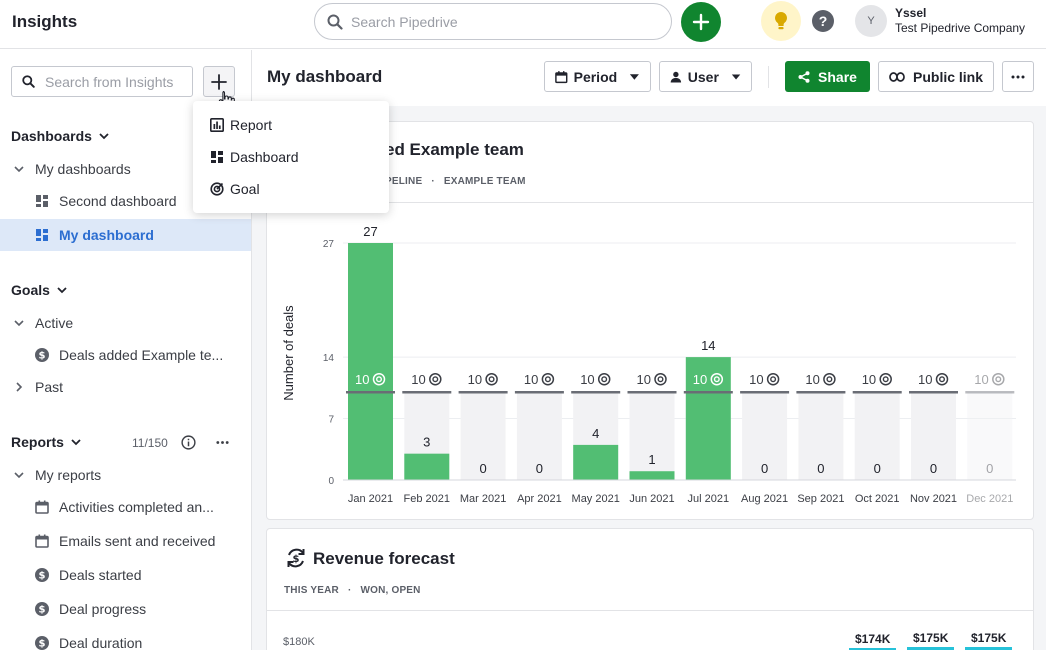 This screenshot has height=650, width=1046. What do you see at coordinates (384, 558) in the screenshot?
I see `revenue-forecast-title: Revenue forecast` at bounding box center [384, 558].